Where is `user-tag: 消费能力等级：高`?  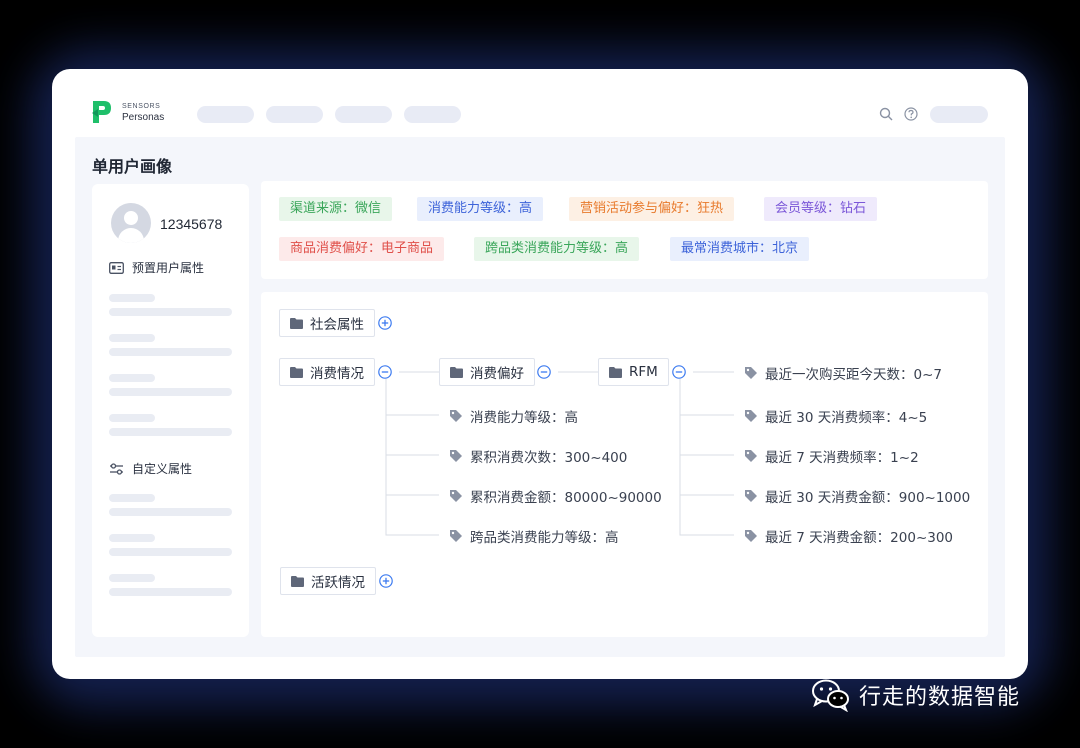
user-tag: 消费能力等级：高 is located at coordinates (480, 209).